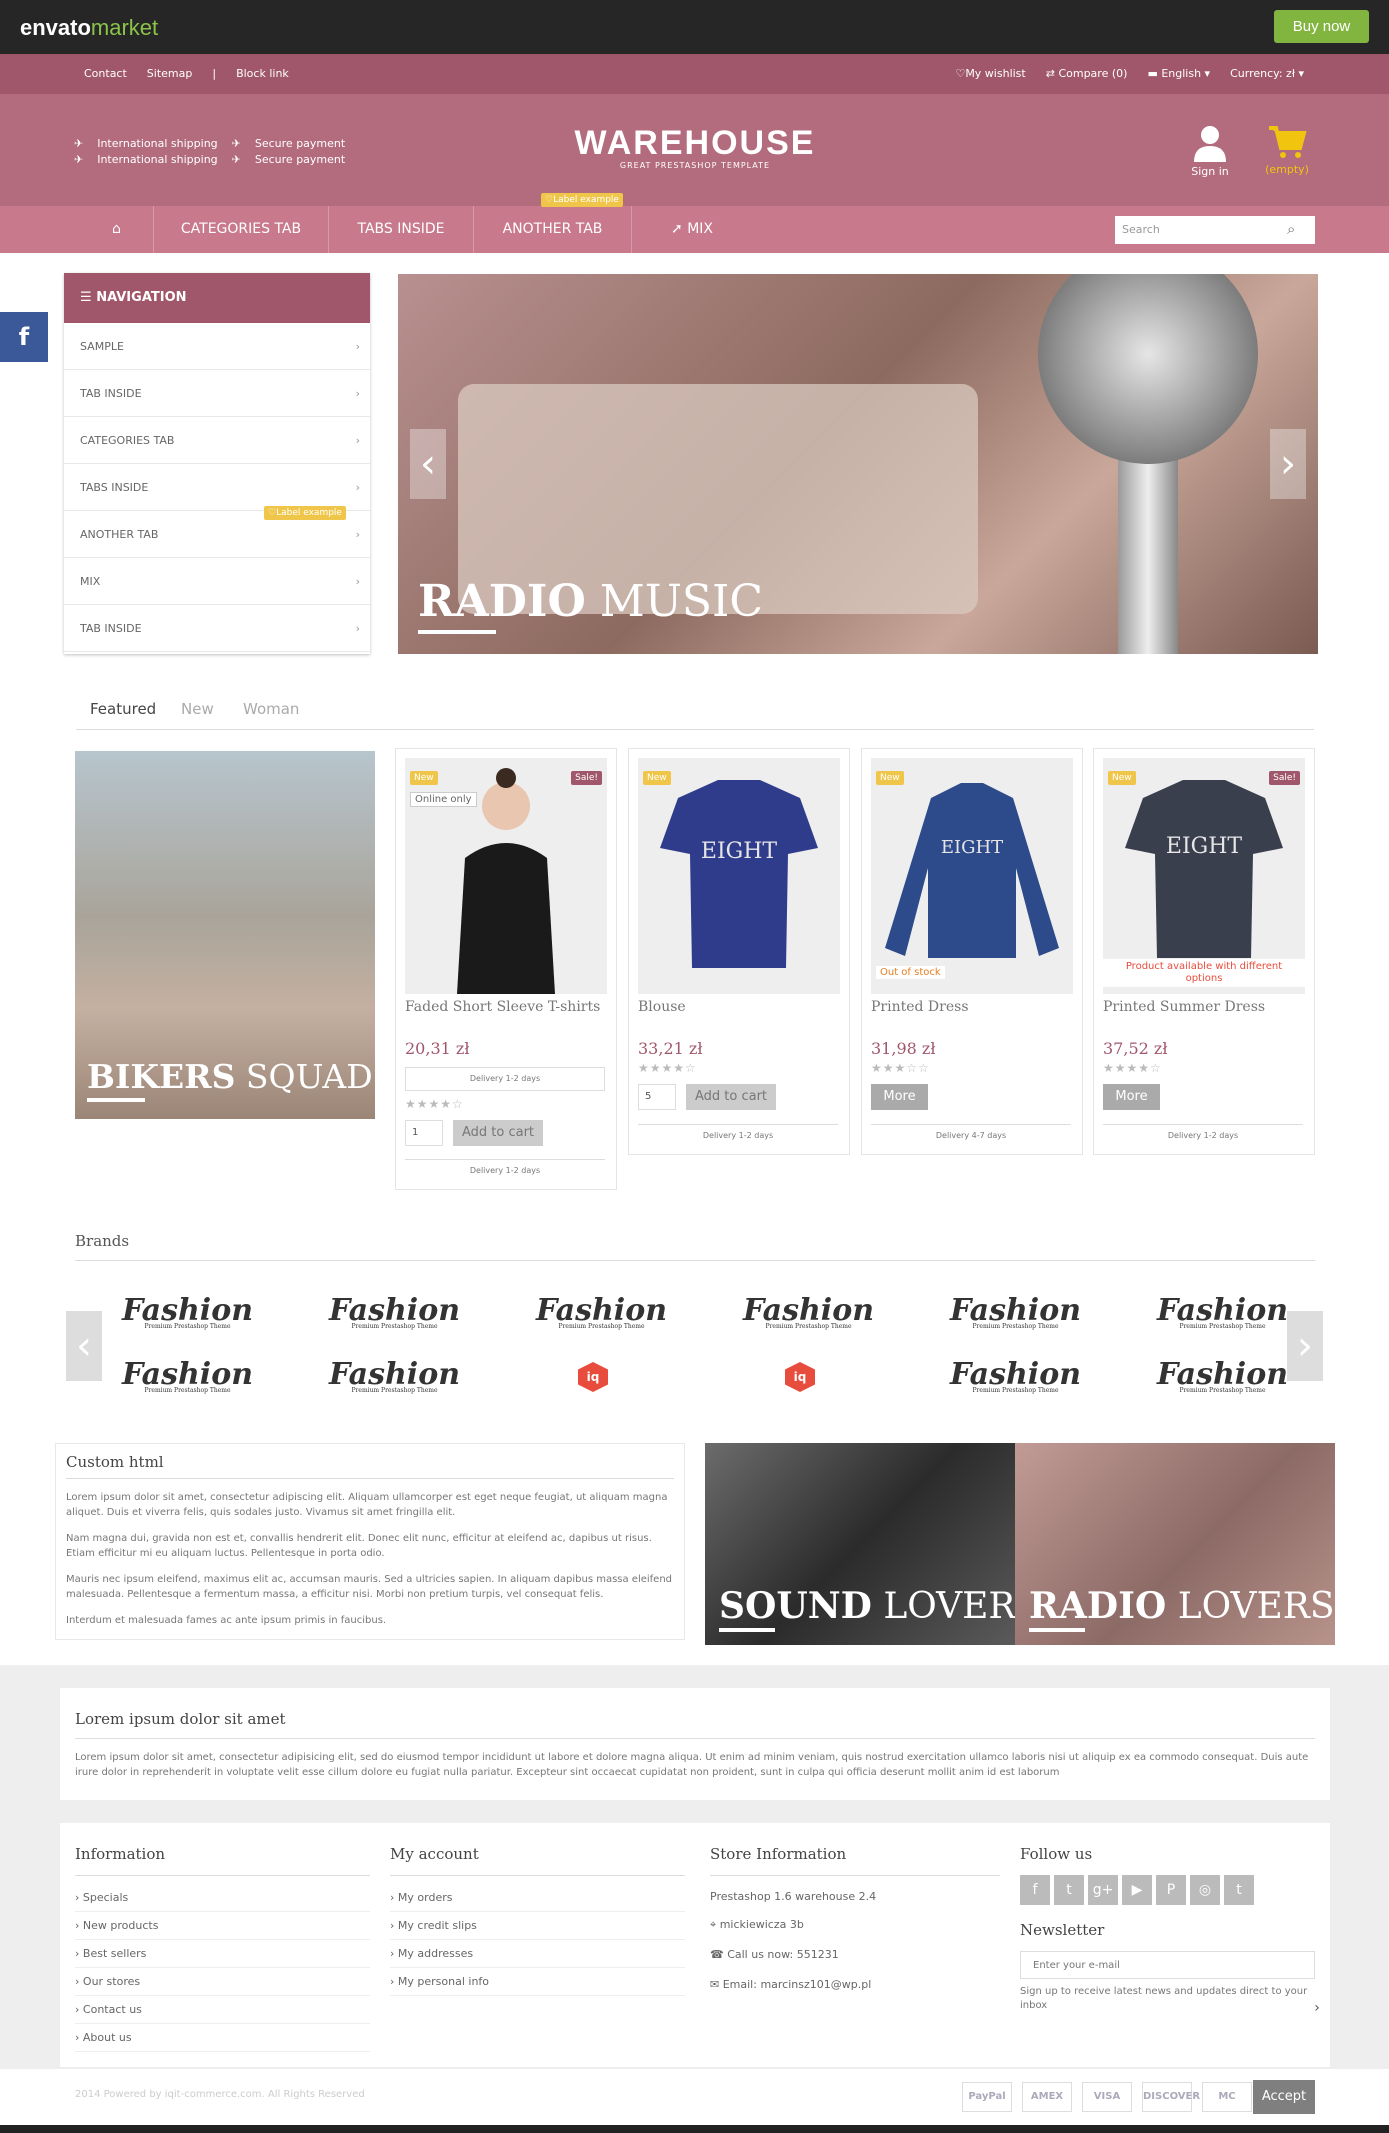  Describe the element at coordinates (170, 73) in the screenshot. I see `sitemap-link: Sitemap` at that location.